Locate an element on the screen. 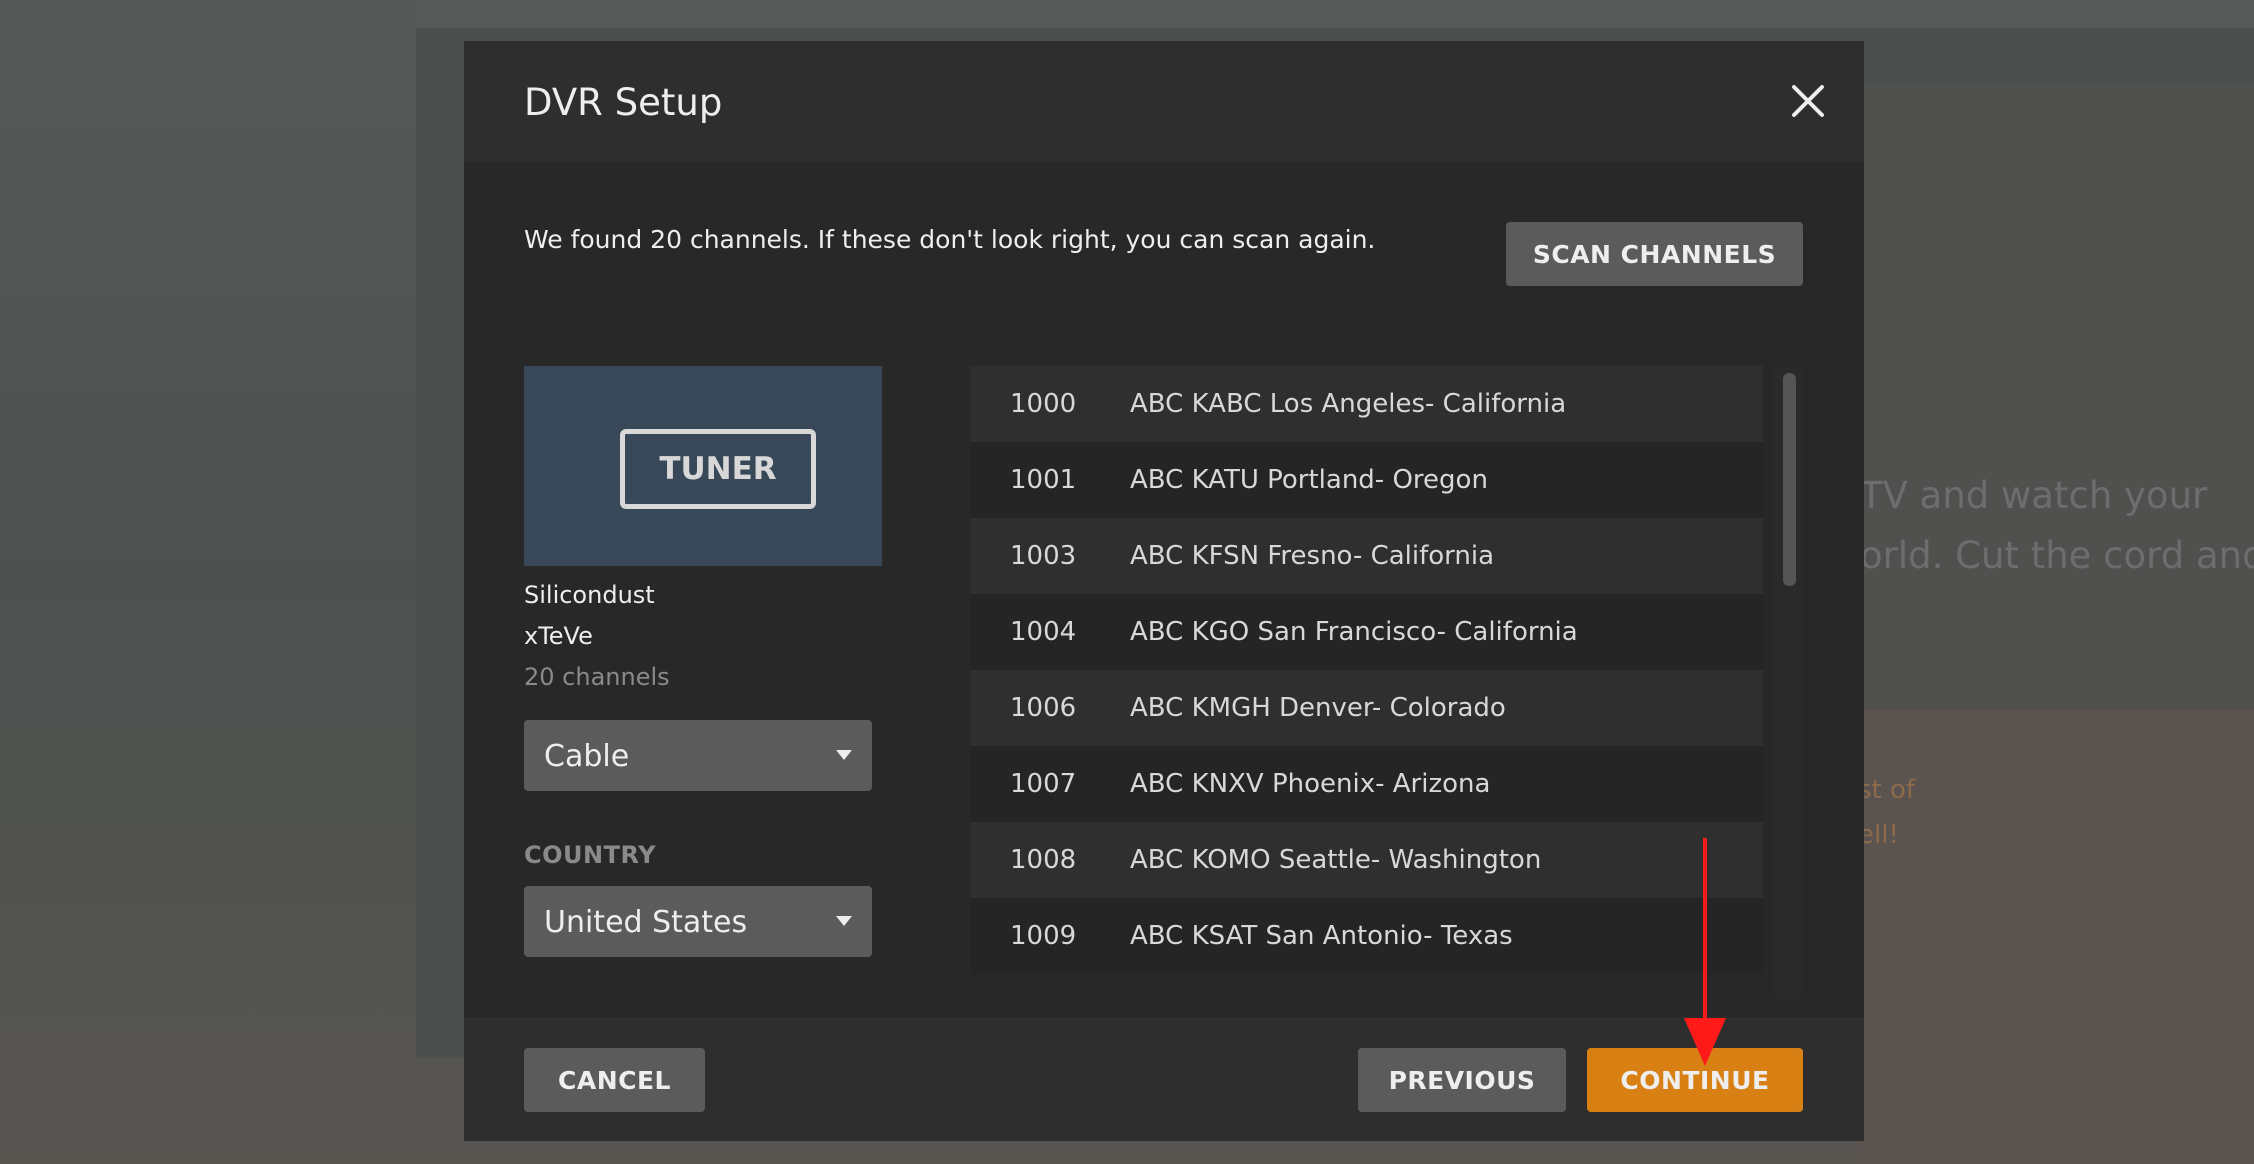 The height and width of the screenshot is (1164, 2254). dialog-footer: CANCEL PREVIOUS CONTINUE is located at coordinates (1164, 1079).